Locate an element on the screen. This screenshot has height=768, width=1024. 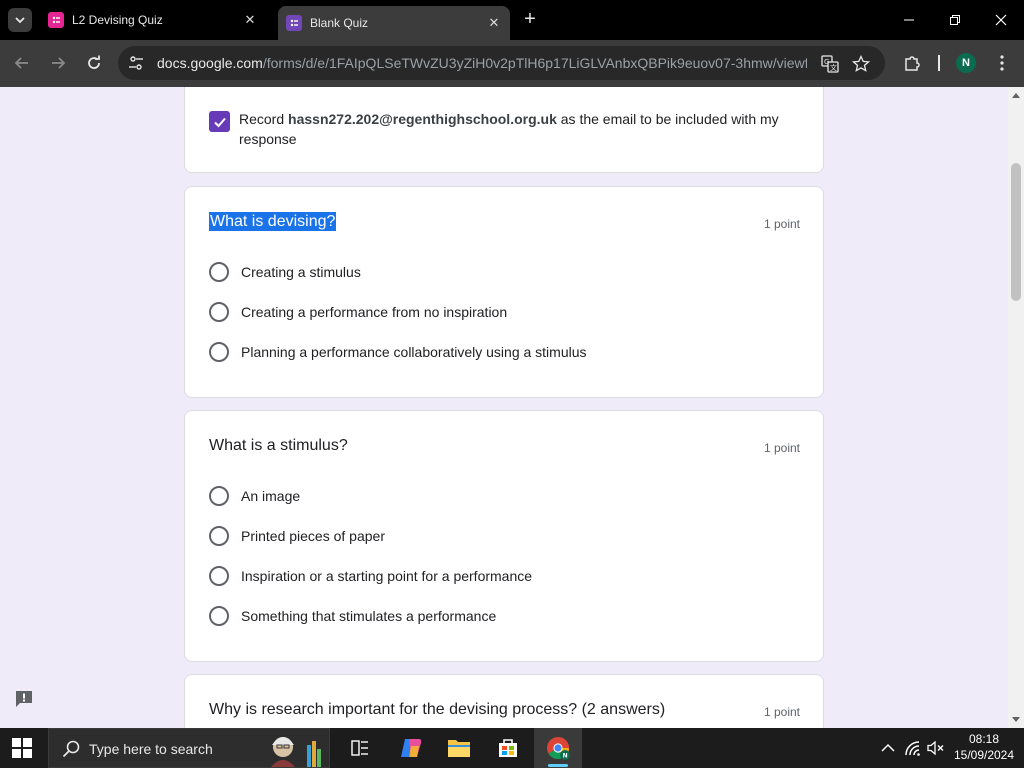
copilot-button is located at coordinates (411, 748).